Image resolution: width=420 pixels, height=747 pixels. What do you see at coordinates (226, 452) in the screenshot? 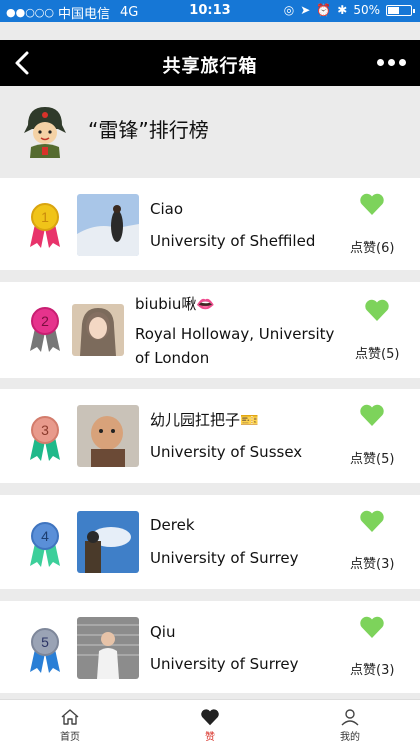
I see `user-school: University of Sussex` at bounding box center [226, 452].